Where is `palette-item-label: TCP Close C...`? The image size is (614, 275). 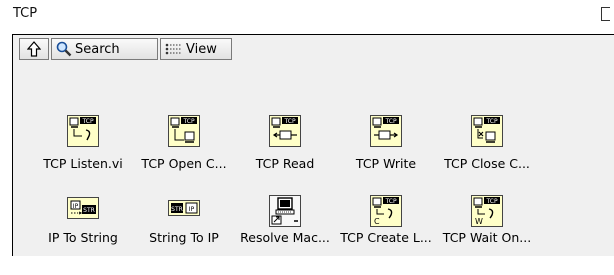
palette-item-label: TCP Close C... is located at coordinates (487, 163).